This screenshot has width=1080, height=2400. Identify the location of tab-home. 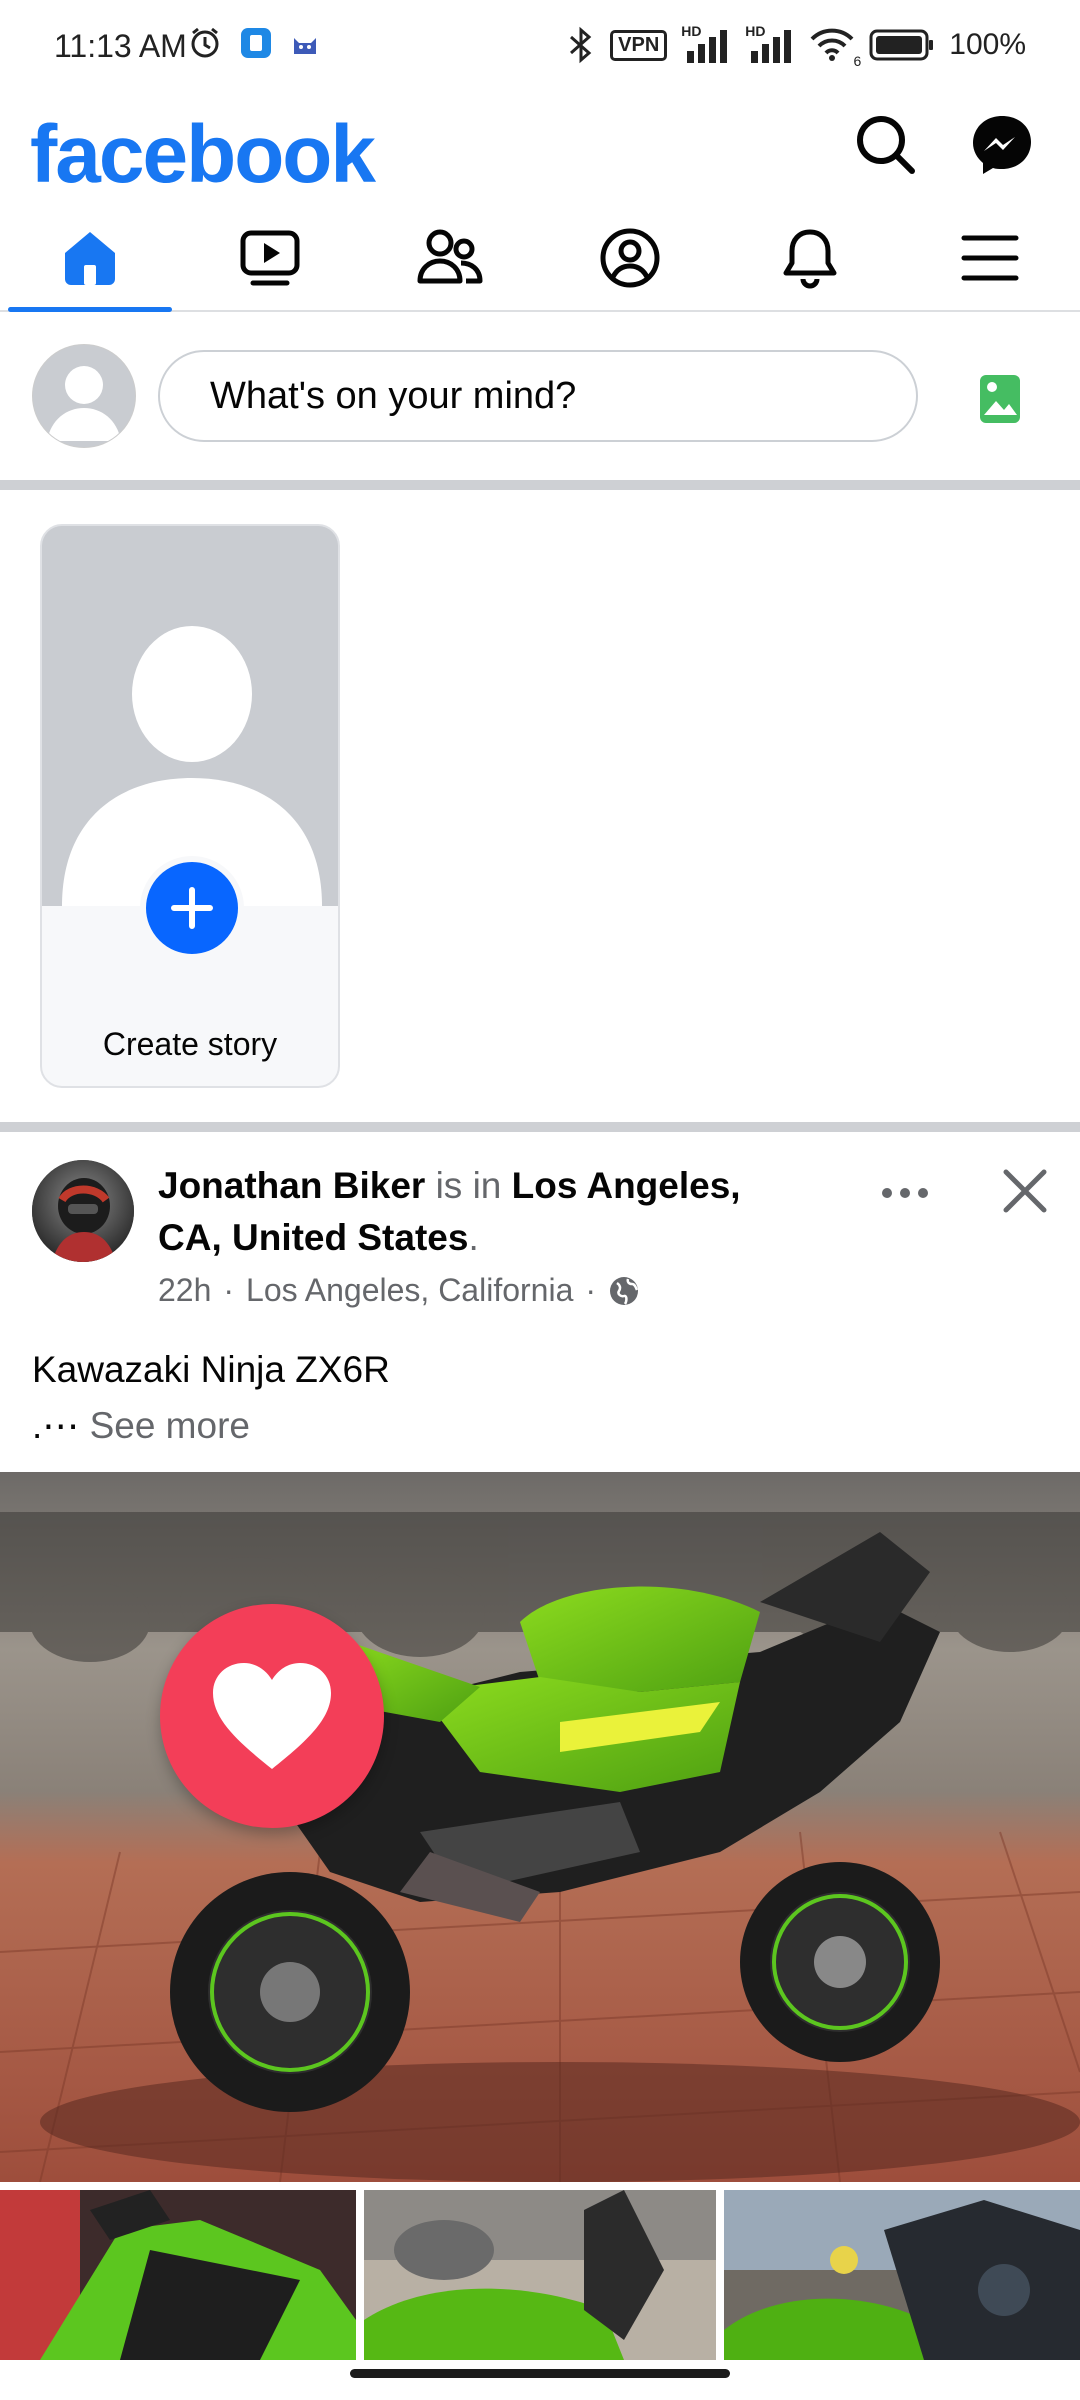
(90, 258).